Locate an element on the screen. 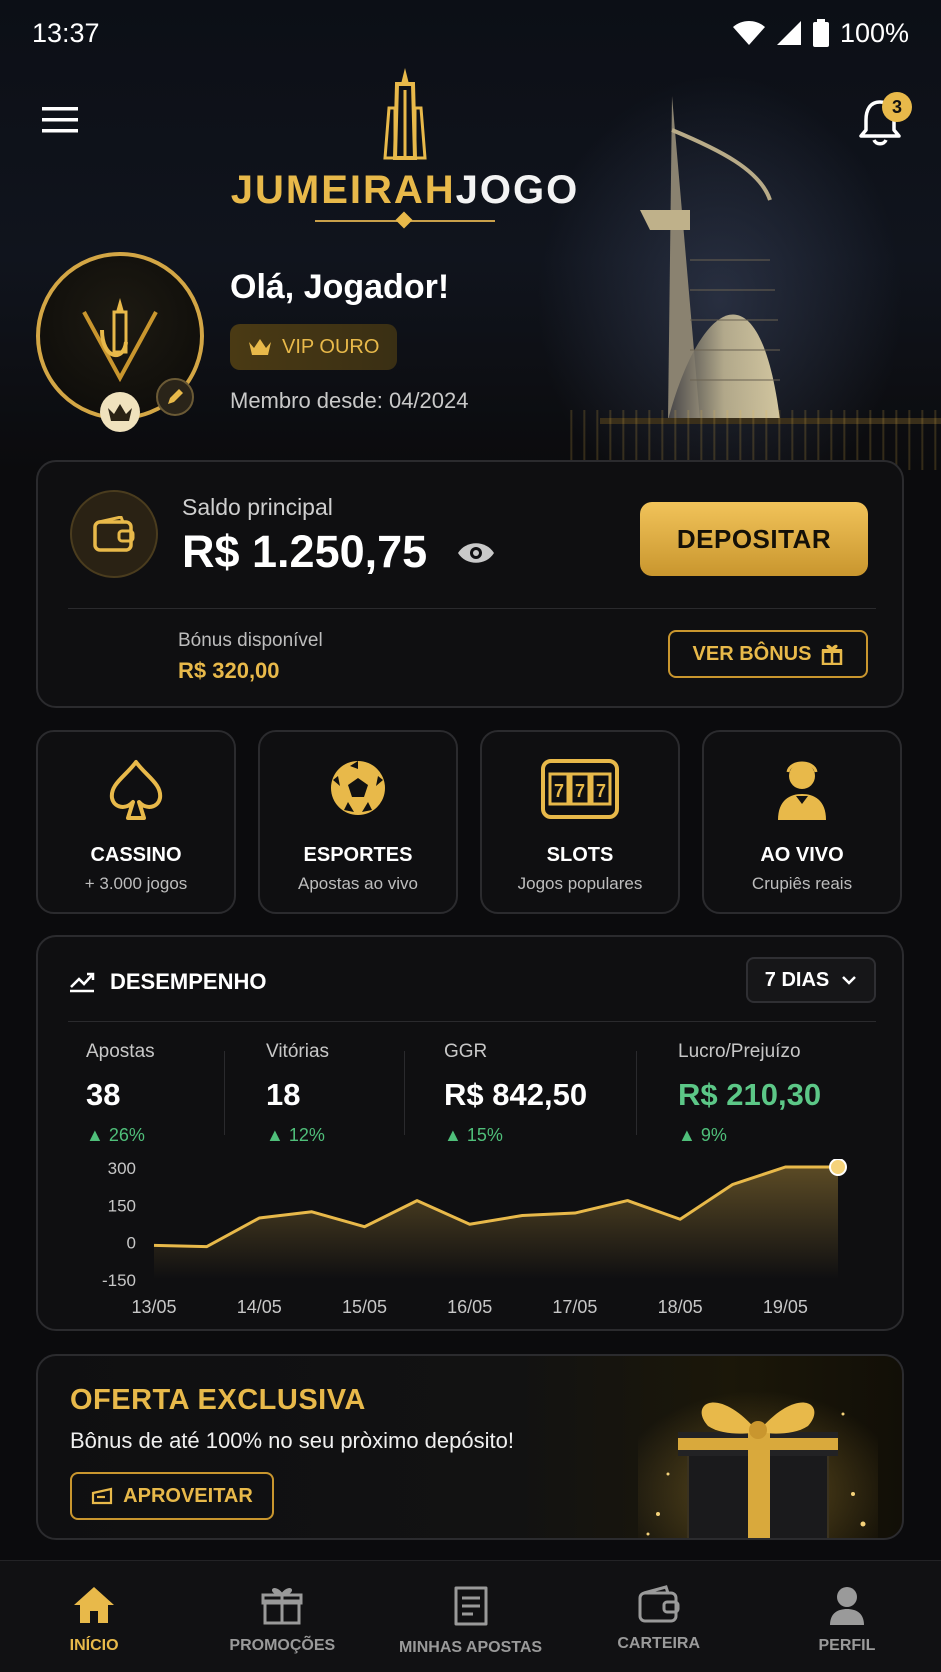 The image size is (941, 1672). stat-ggr: GGR R$ 842,50 ▲ 15% is located at coordinates (515, 1093).